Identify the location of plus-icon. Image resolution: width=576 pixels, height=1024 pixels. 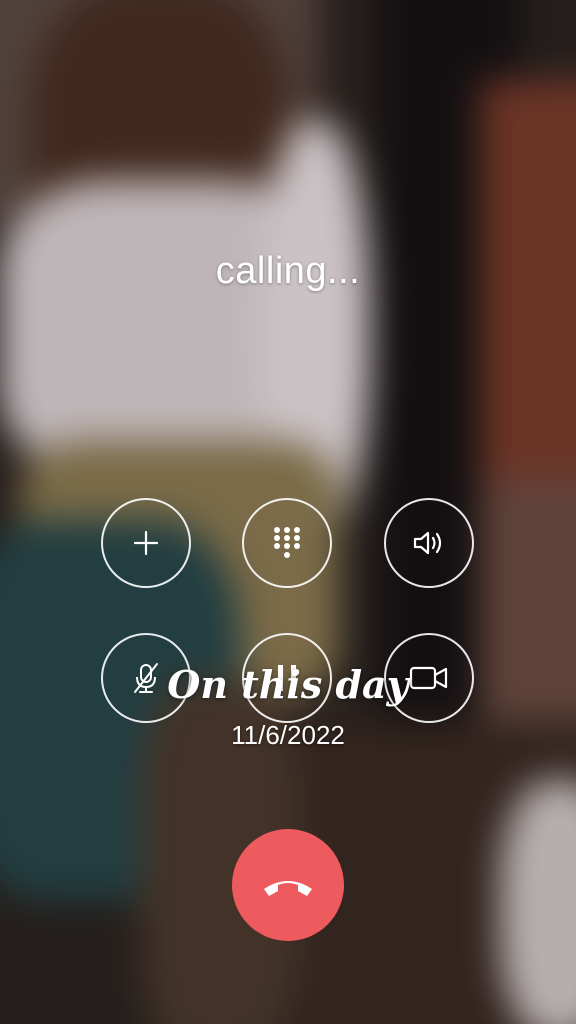
(146, 543).